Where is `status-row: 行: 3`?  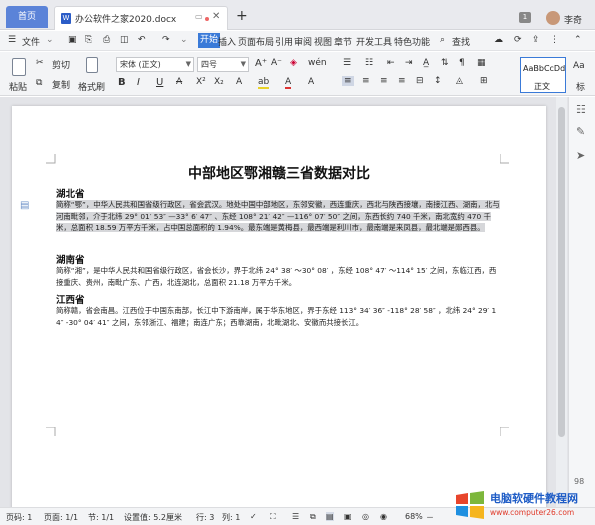 status-row: 行: 3 is located at coordinates (205, 517).